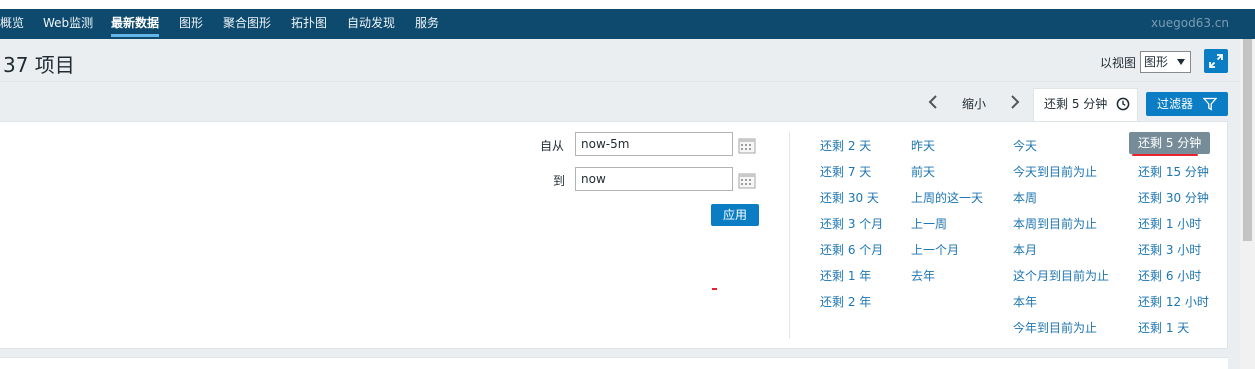 The height and width of the screenshot is (369, 1255). What do you see at coordinates (789, 235) in the screenshot?
I see `panel-divider` at bounding box center [789, 235].